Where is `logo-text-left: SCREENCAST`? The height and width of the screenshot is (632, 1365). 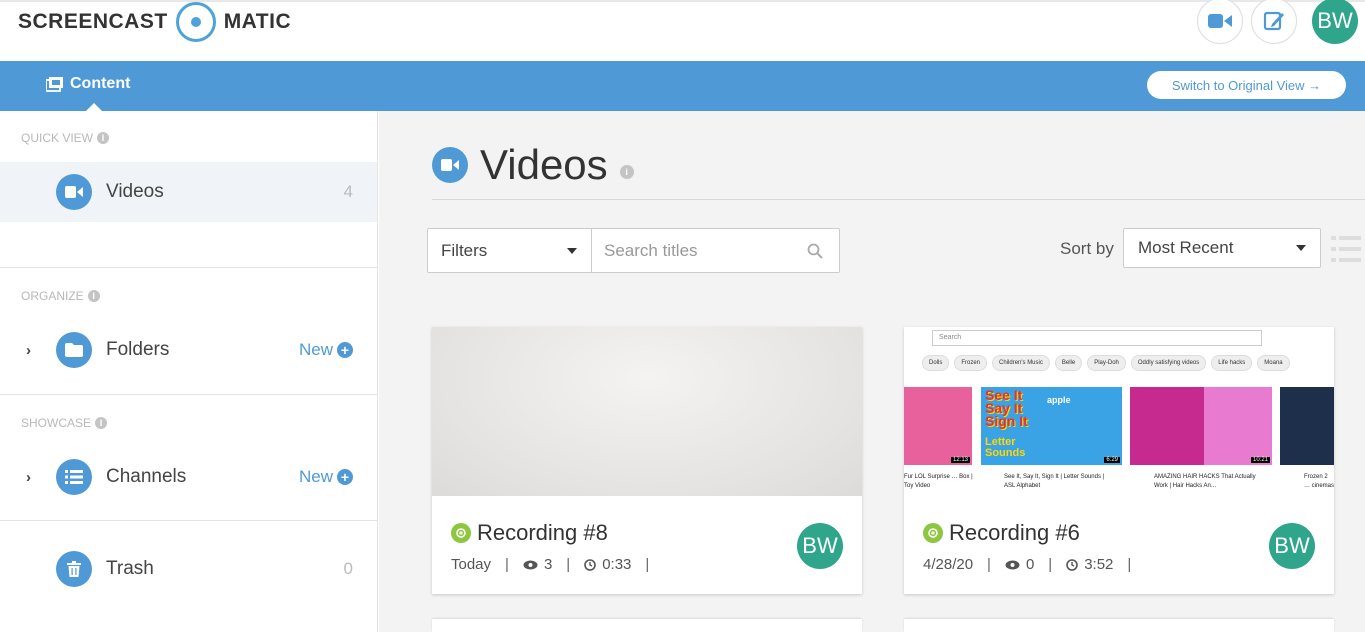
logo-text-left: SCREENCAST is located at coordinates (93, 21).